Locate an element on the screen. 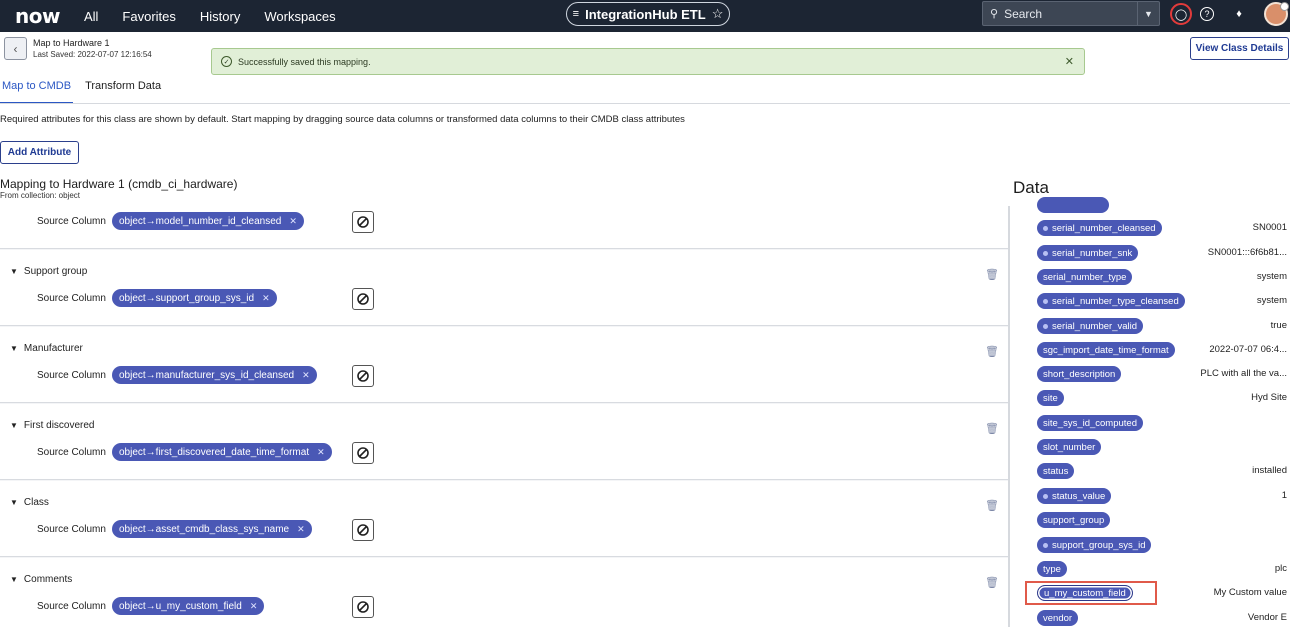 The height and width of the screenshot is (627, 1290). chip-label: object→asset_cmdb_class_sys_name is located at coordinates (204, 529).